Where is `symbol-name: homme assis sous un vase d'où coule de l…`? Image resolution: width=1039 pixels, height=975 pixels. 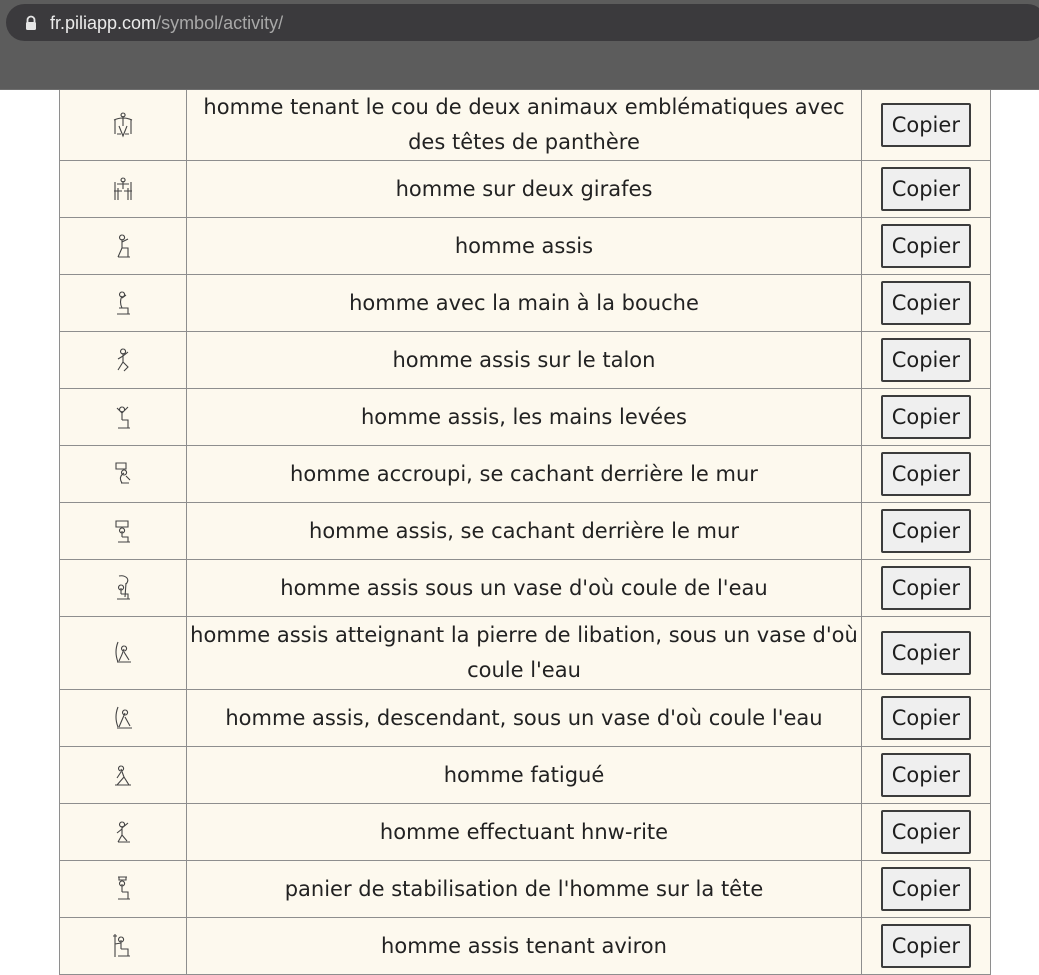
symbol-name: homme assis sous un vase d'où coule de l… is located at coordinates (524, 588).